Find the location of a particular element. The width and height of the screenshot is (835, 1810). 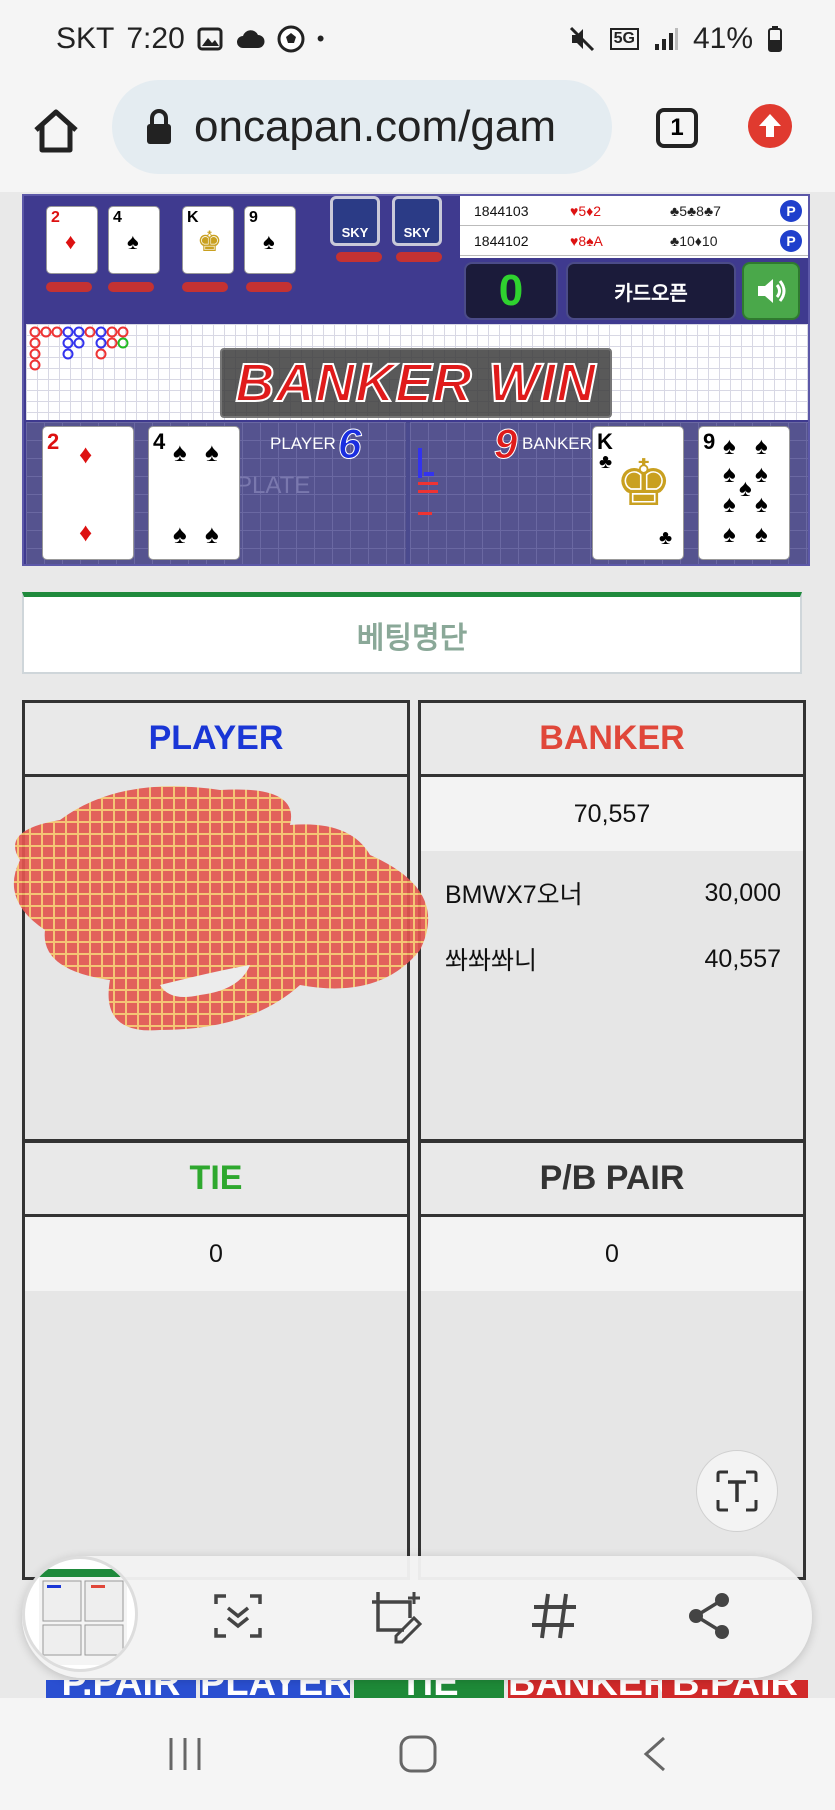

mute-icon is located at coordinates (581, 39).